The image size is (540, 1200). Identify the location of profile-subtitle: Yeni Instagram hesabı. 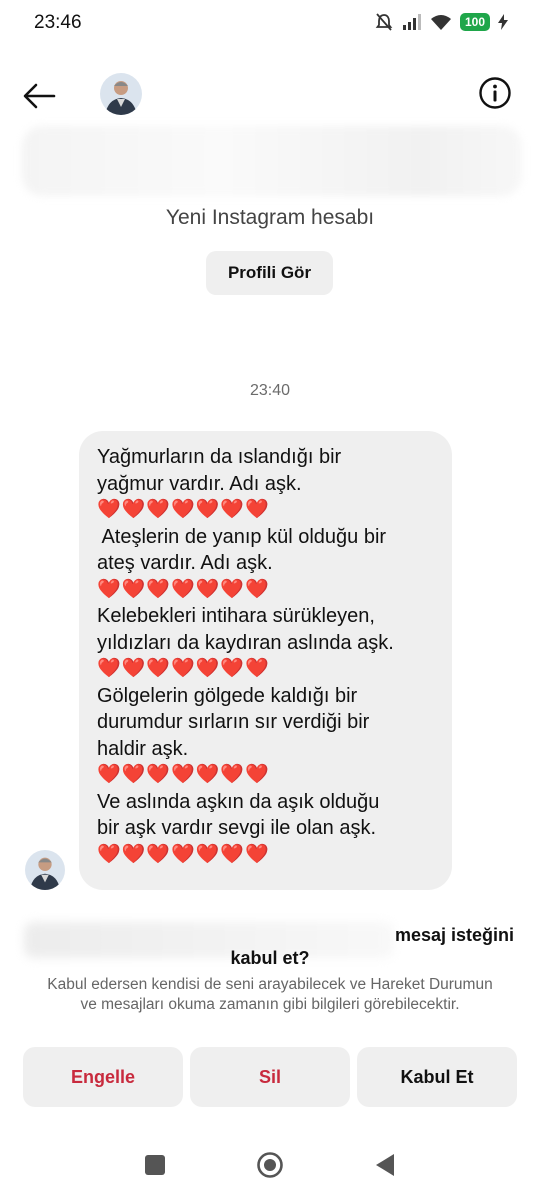
(270, 217).